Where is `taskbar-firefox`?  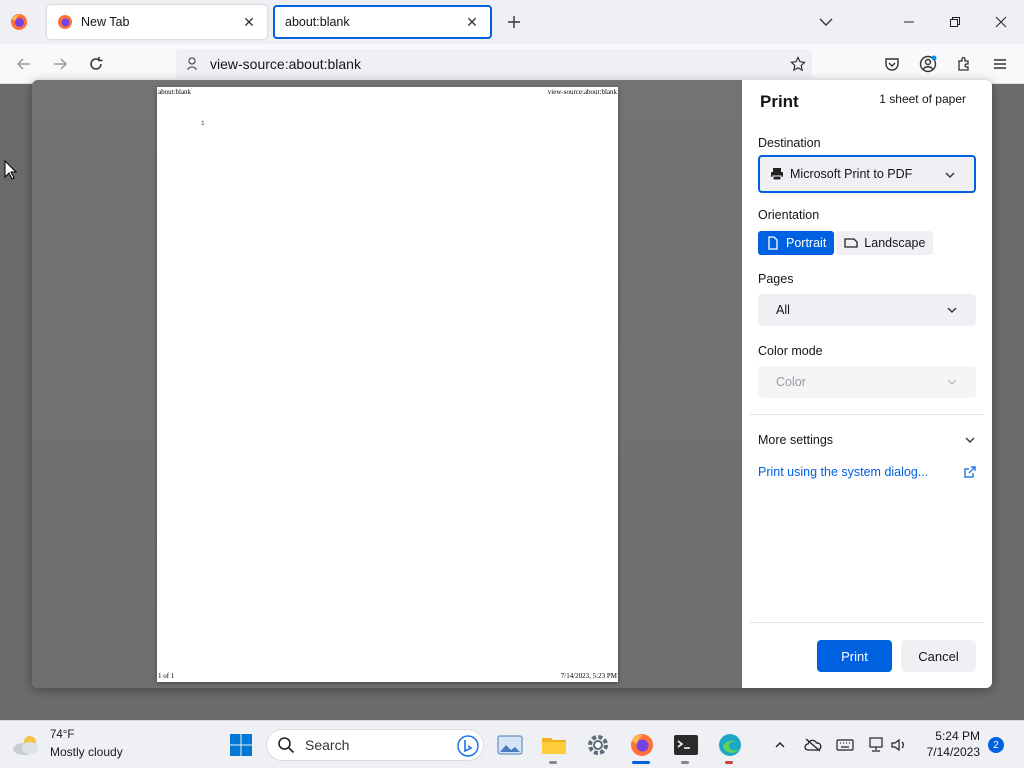 taskbar-firefox is located at coordinates (642, 745).